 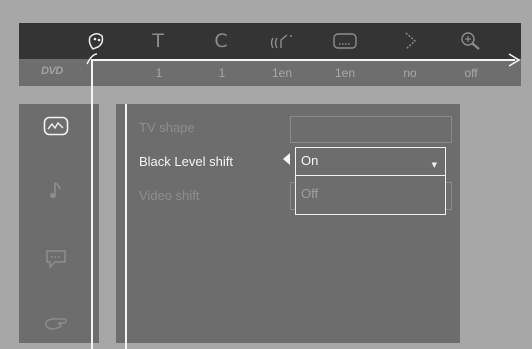 I want to click on tv-shape-value-box, so click(x=371, y=129).